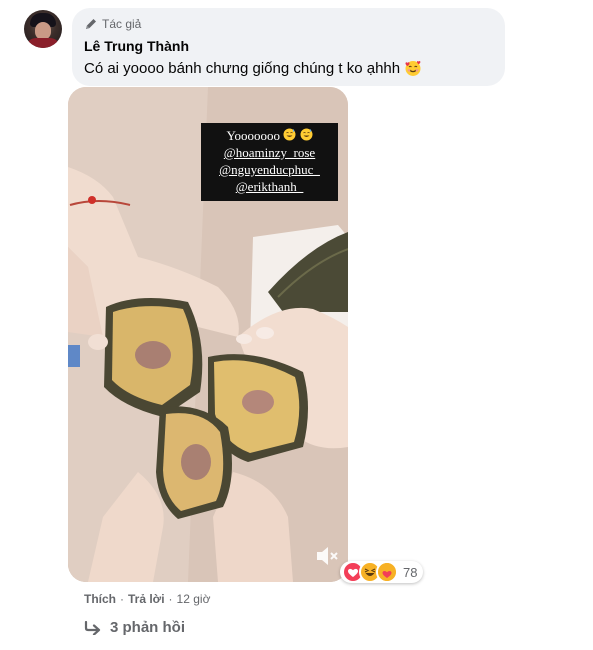 The image size is (593, 650). What do you see at coordinates (147, 627) in the screenshot?
I see `view-replies-label: 3 phản hồi` at bounding box center [147, 627].